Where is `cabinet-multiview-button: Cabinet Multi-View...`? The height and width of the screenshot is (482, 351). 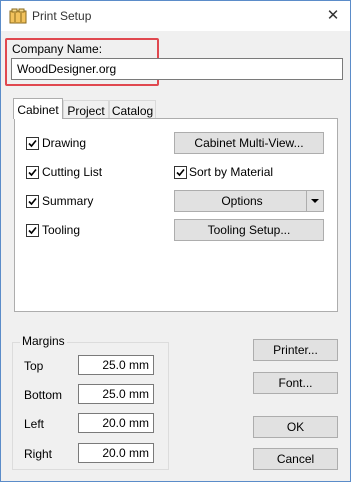 cabinet-multiview-button: Cabinet Multi-View... is located at coordinates (249, 143).